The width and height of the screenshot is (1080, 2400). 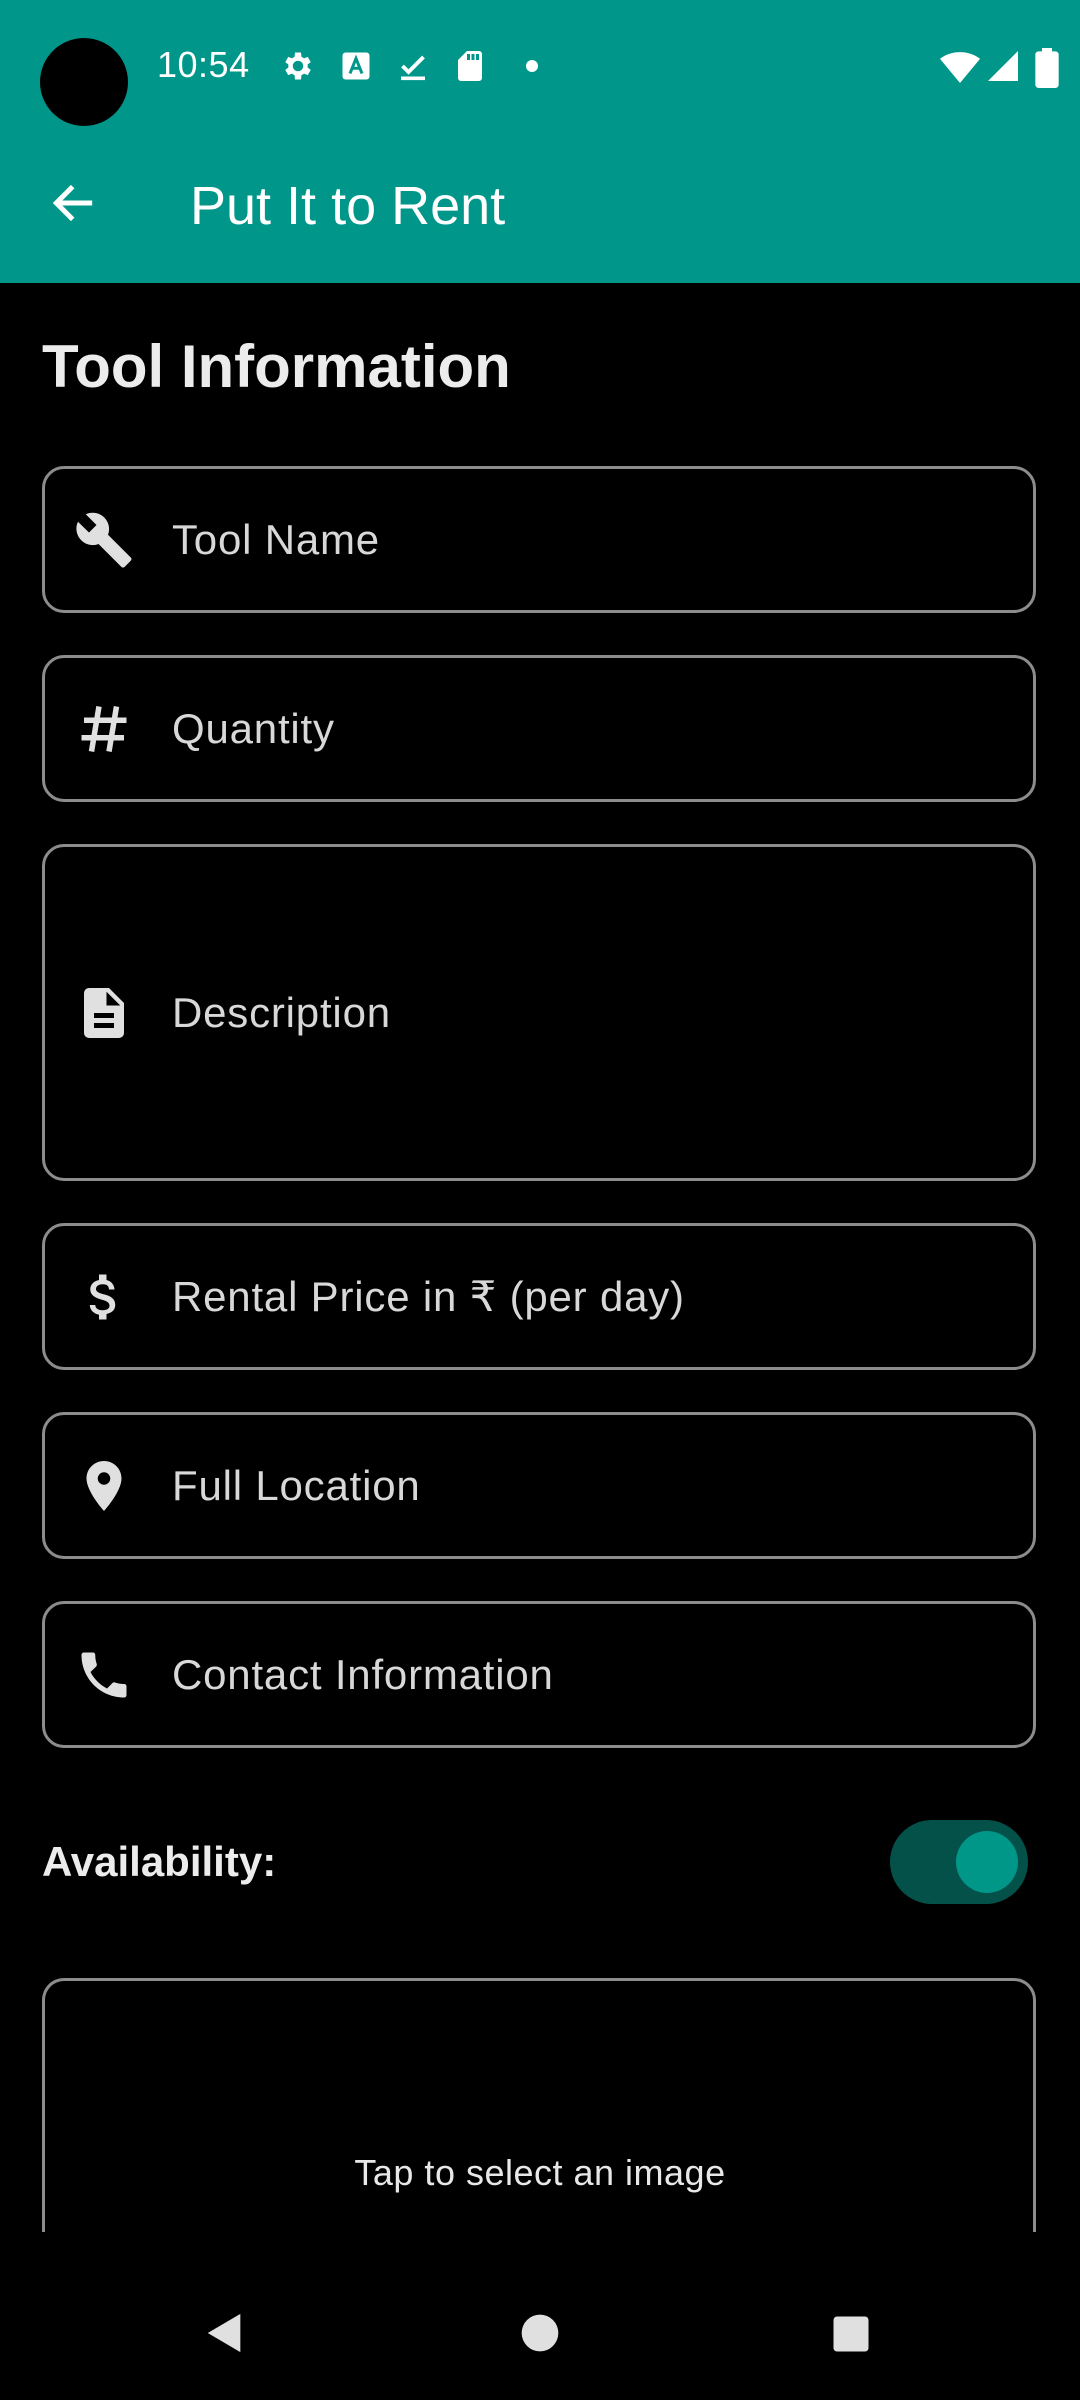 I want to click on dollar-icon, so click(x=104, y=1297).